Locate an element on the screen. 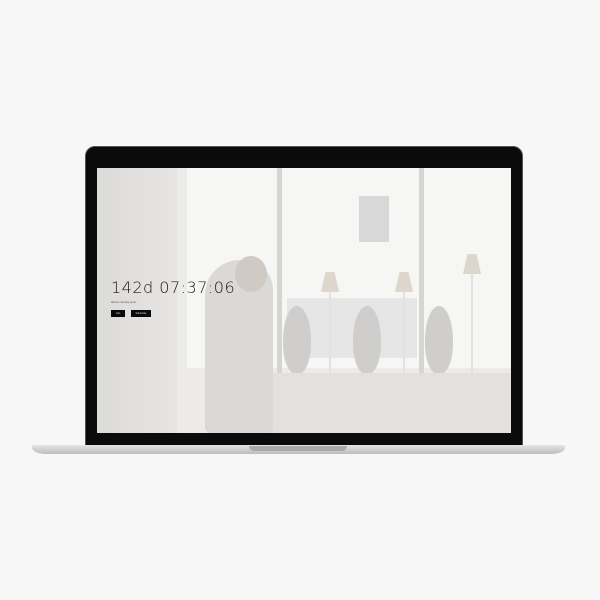 The height and width of the screenshot is (600, 600). wall-picture is located at coordinates (374, 219).